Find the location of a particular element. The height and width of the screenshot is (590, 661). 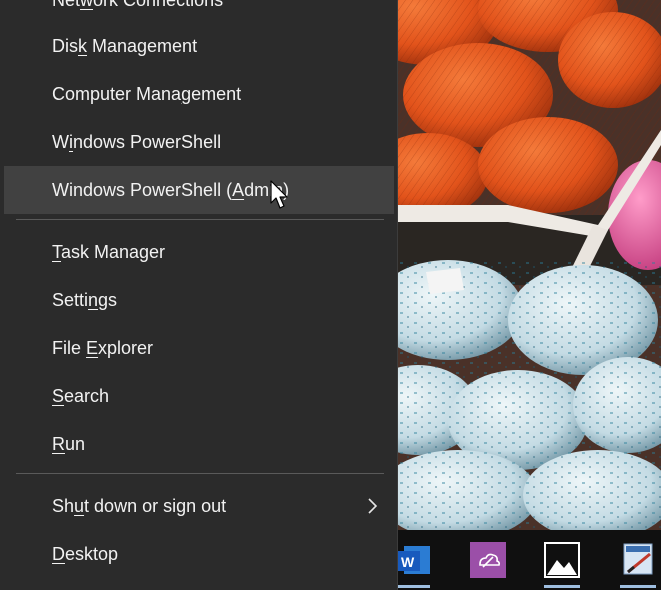

menu-item-label: Shut down or sign out is located at coordinates (139, 505).